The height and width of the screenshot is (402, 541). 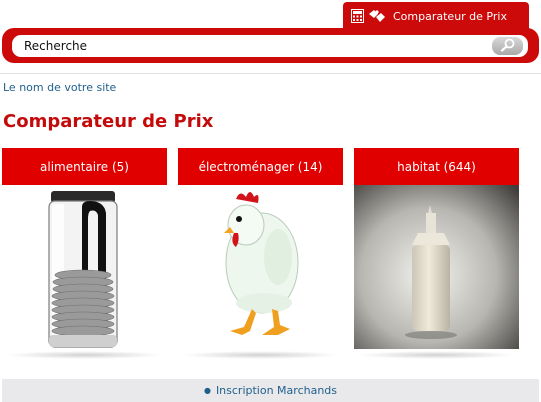 I want to click on category-header: alimentaire (5), so click(x=84, y=166).